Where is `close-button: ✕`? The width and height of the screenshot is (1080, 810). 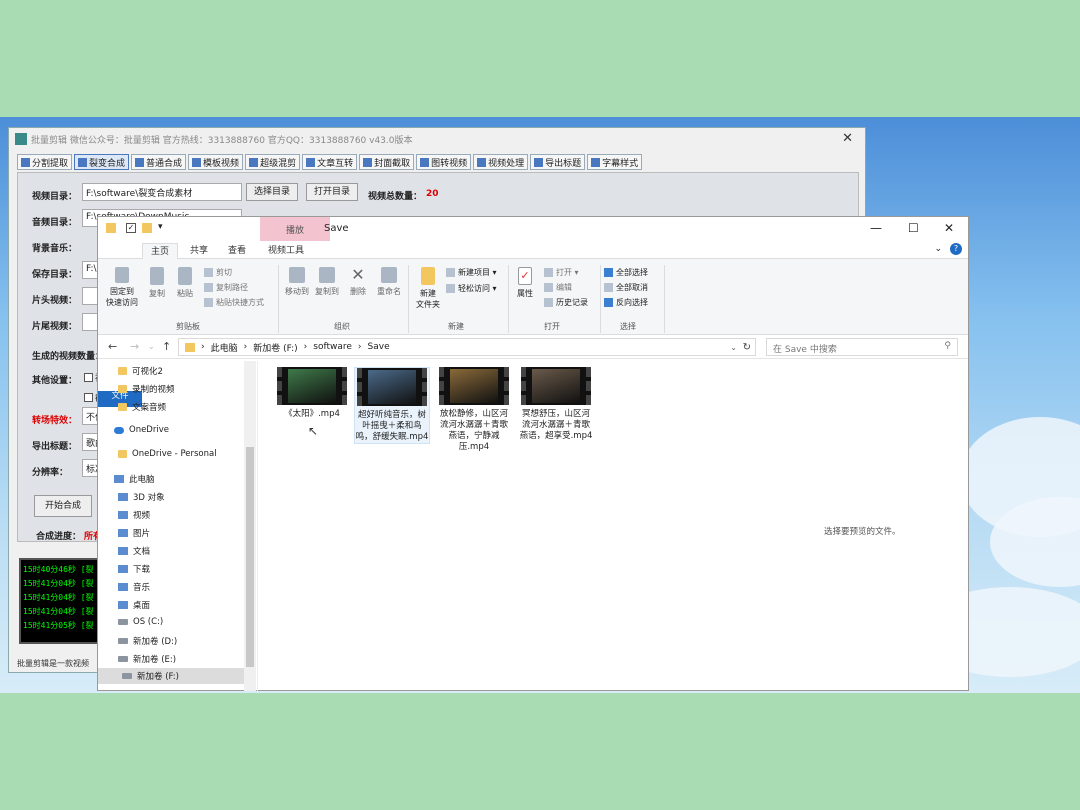 close-button: ✕ is located at coordinates (949, 228).